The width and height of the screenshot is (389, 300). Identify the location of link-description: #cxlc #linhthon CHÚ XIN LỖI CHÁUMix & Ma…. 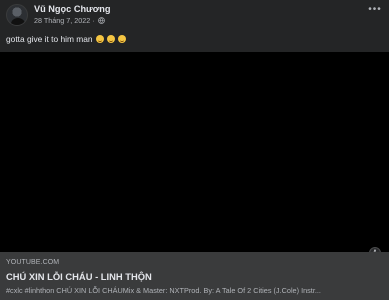
(163, 290).